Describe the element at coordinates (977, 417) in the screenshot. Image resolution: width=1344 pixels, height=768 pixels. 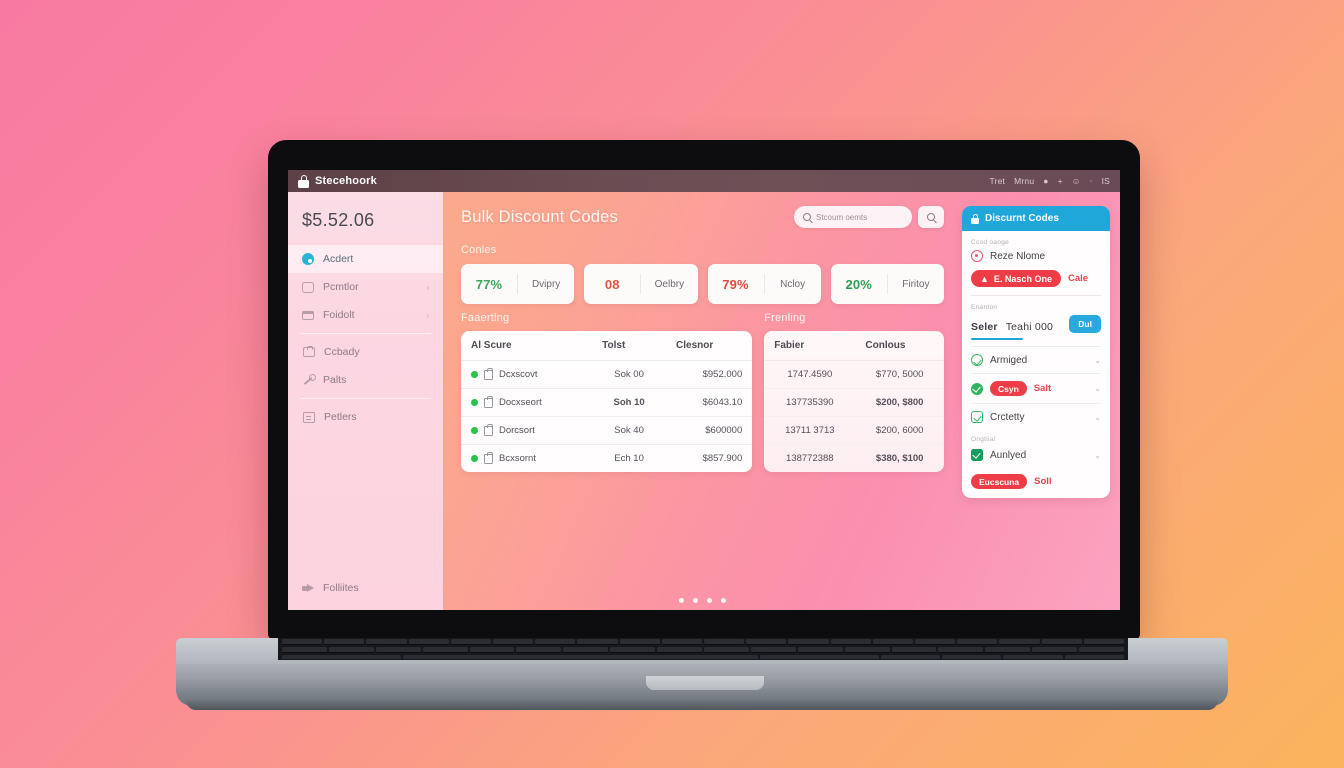
I see `check-square-icon` at that location.